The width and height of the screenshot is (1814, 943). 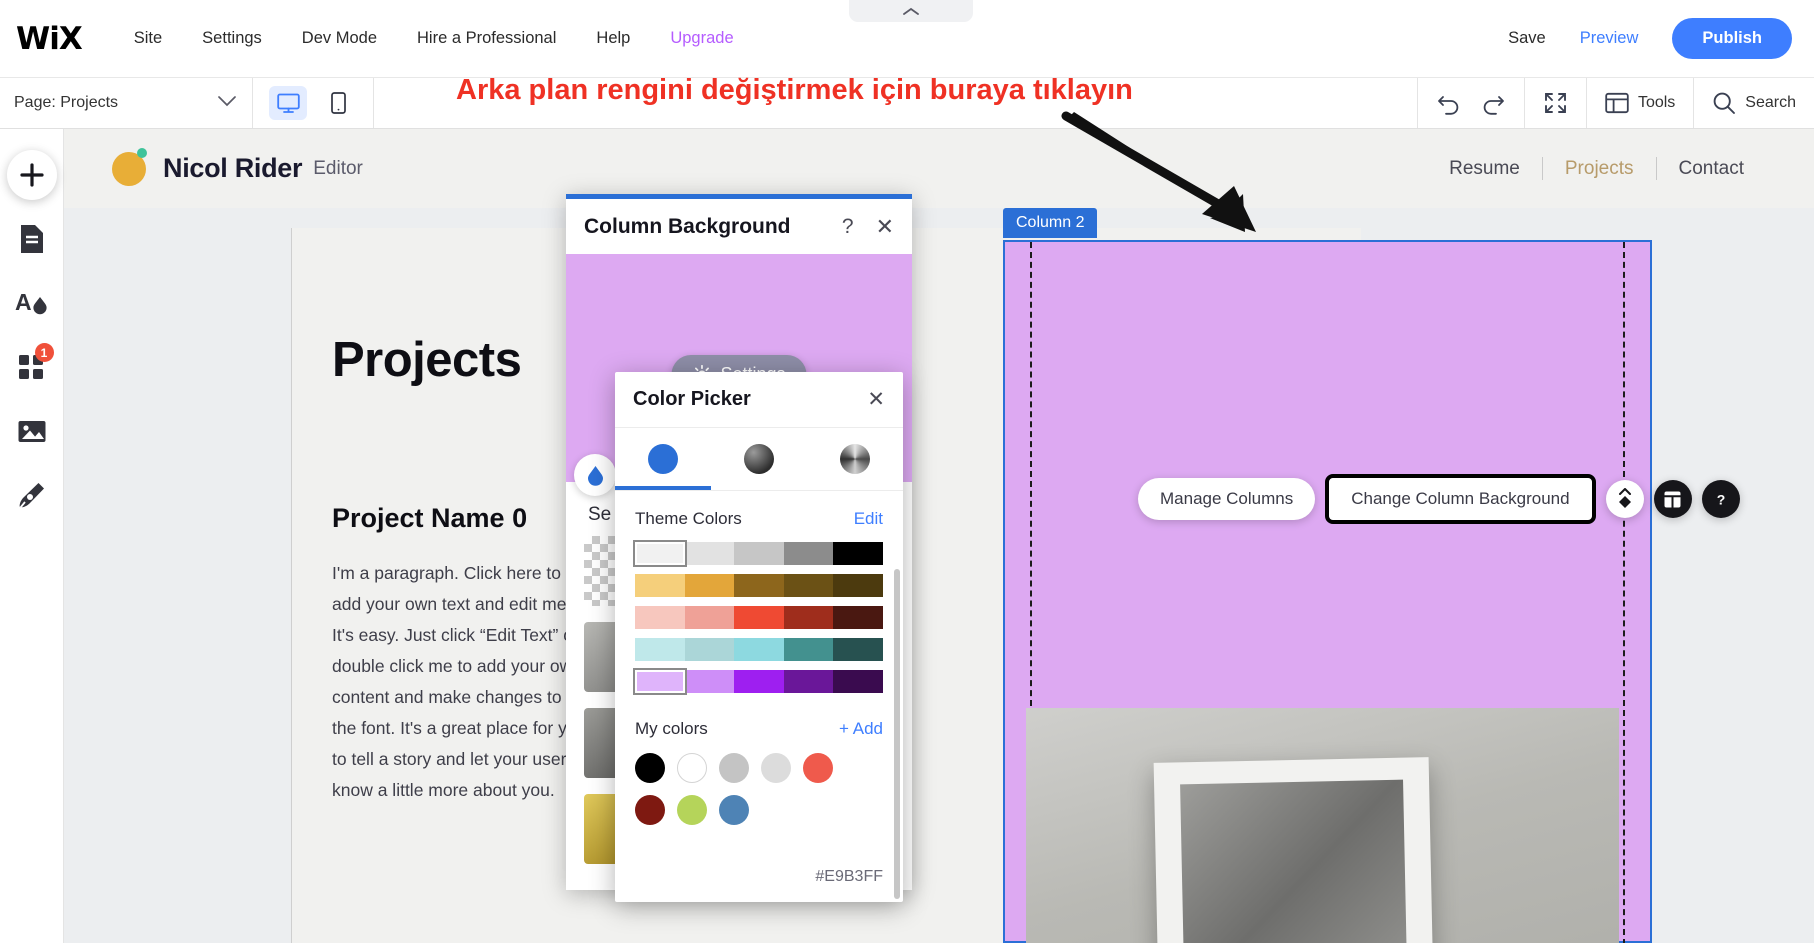 I want to click on sidebar-item-apps: 1, so click(x=32, y=367).